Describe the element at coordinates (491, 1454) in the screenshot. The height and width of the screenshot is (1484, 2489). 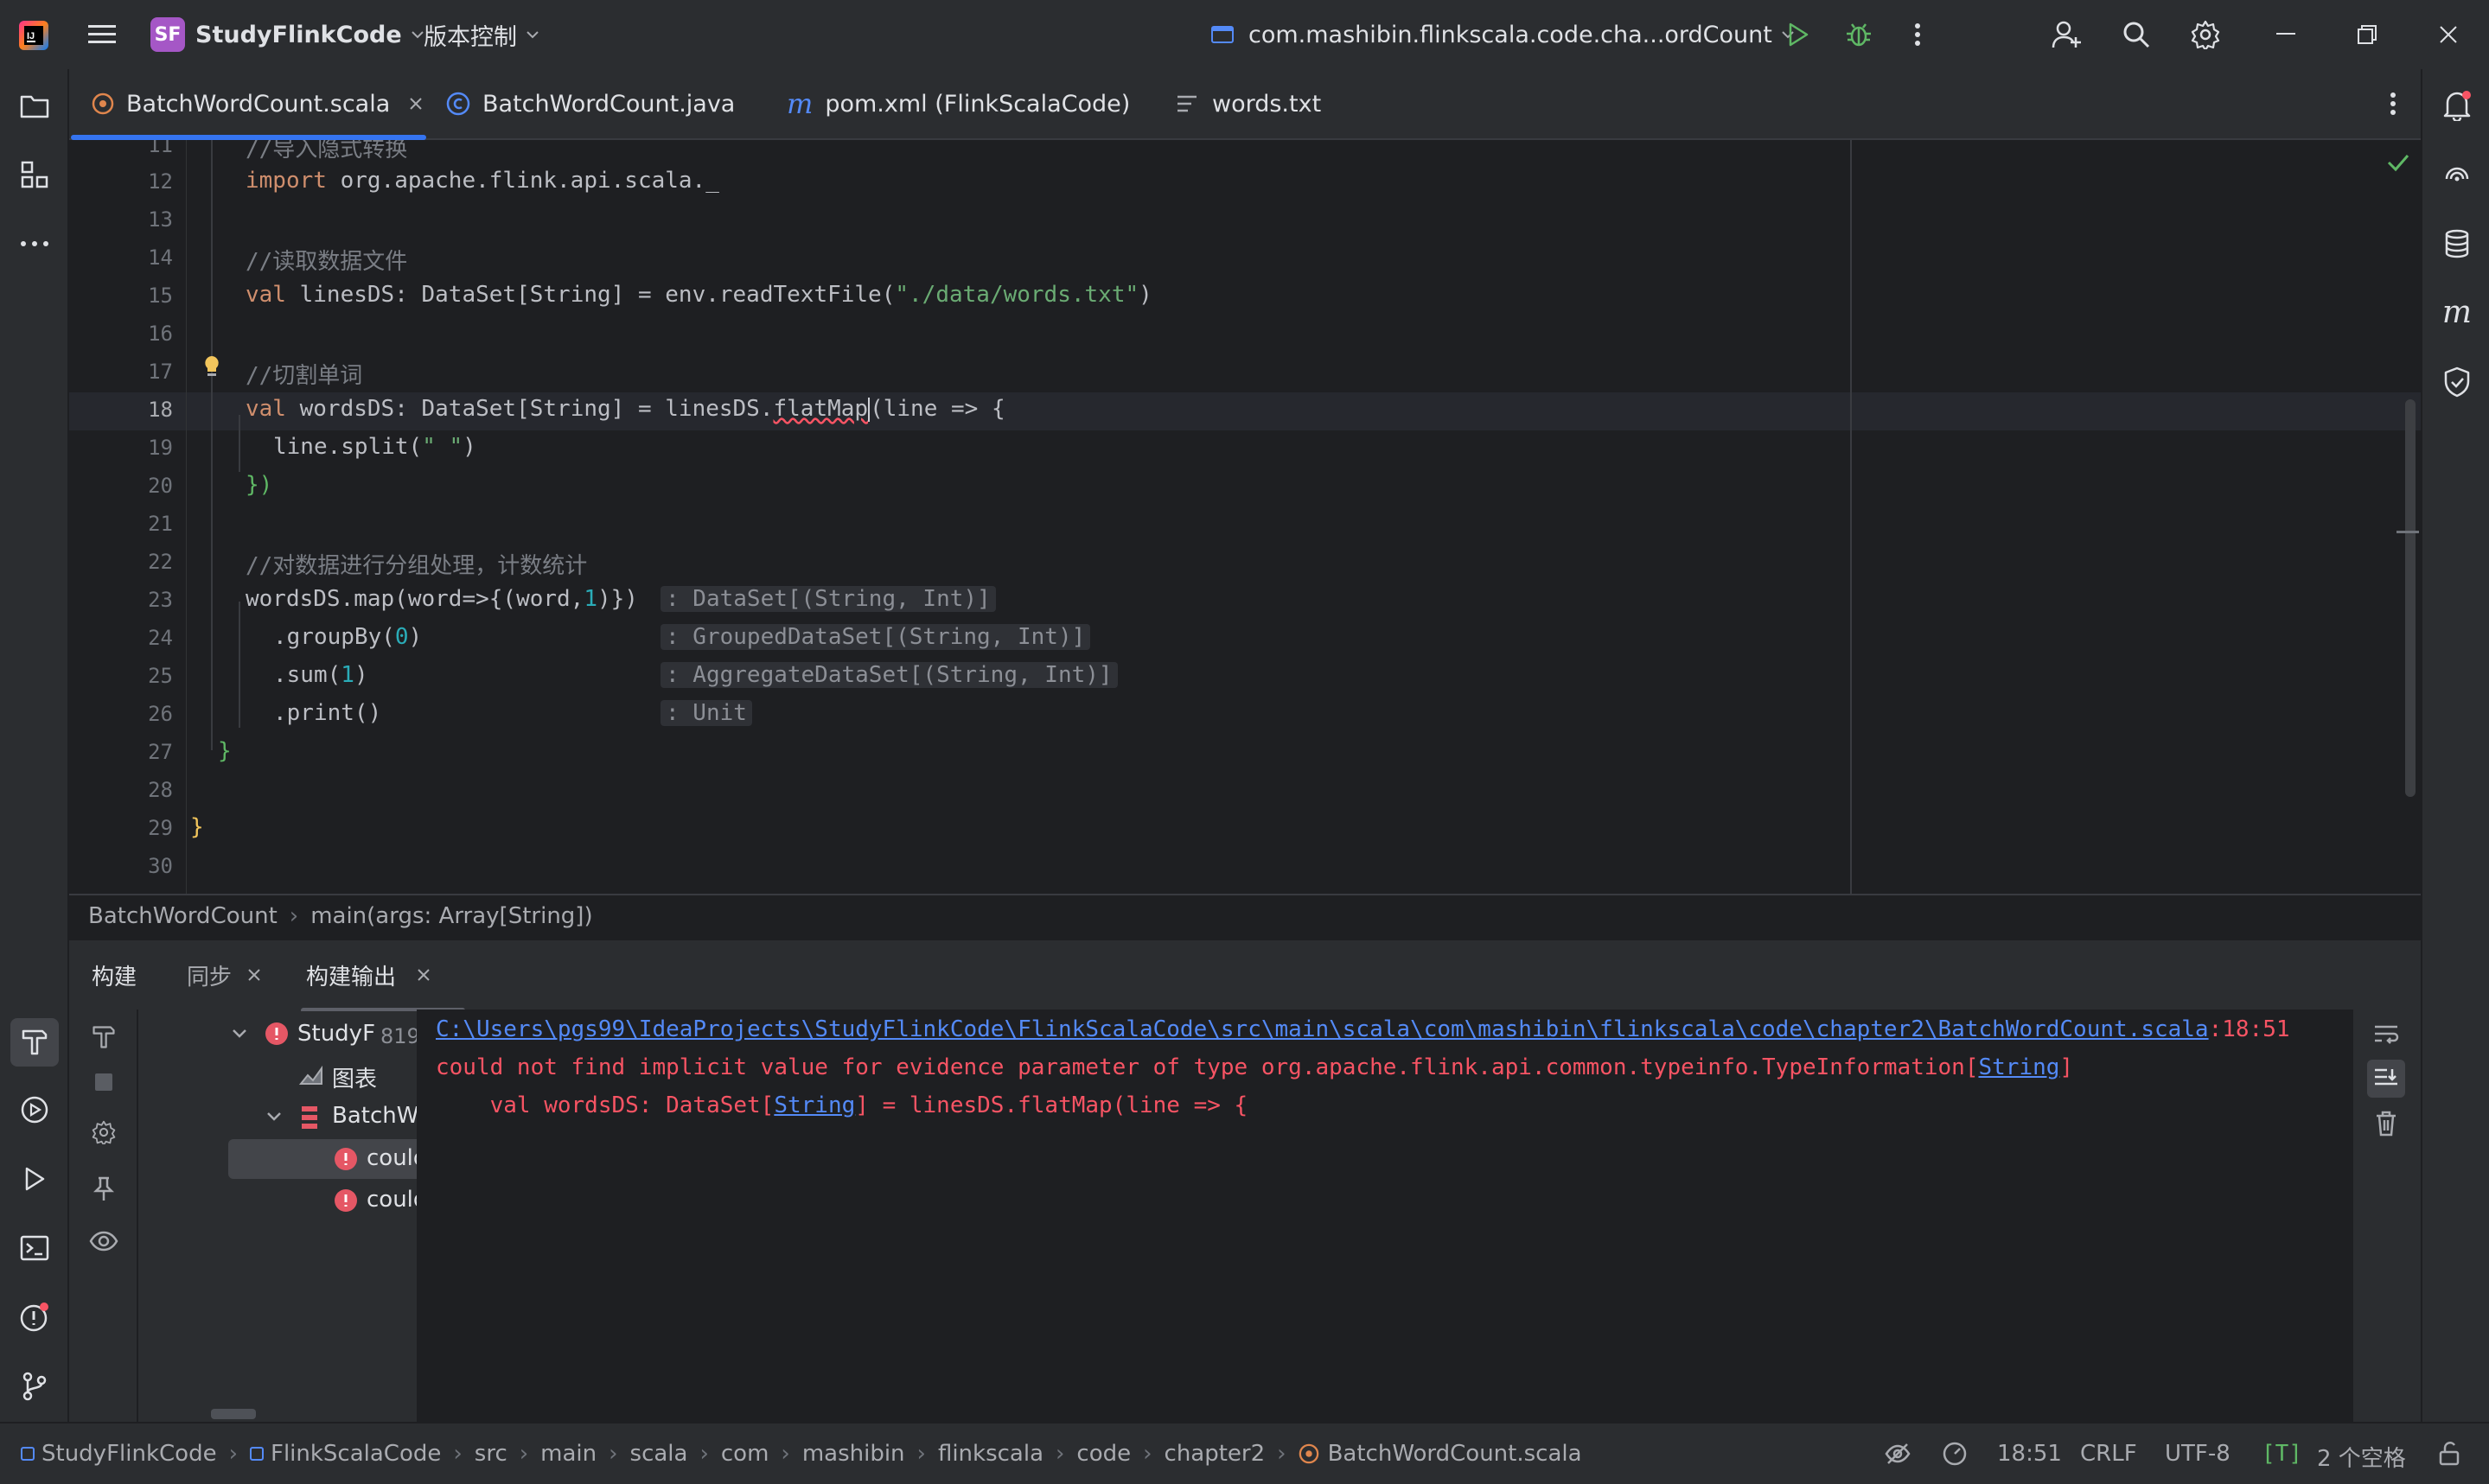
I see `nav-crumb: src` at that location.